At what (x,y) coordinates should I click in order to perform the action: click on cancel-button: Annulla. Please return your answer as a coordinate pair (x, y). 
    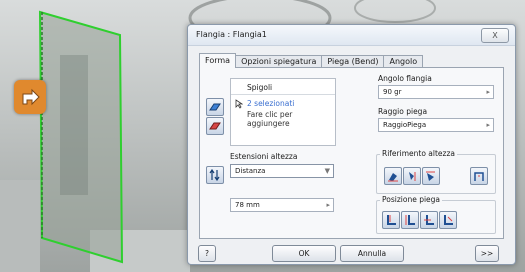
    Looking at the image, I should click on (372, 253).